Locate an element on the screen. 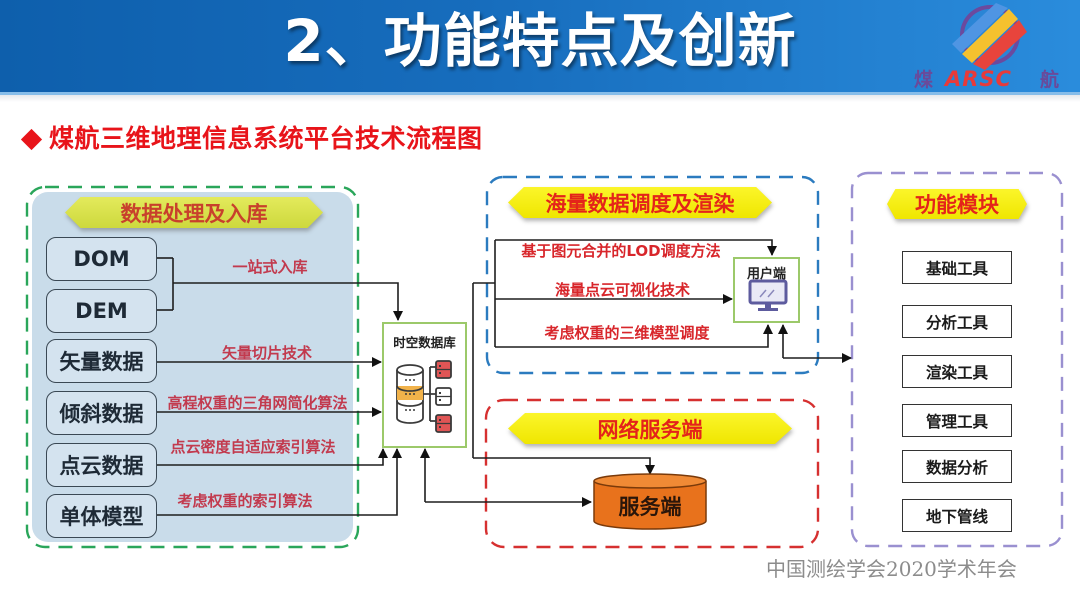 The image size is (1080, 607). banner-scheduling: 海量数据调度及渲染 is located at coordinates (640, 202).